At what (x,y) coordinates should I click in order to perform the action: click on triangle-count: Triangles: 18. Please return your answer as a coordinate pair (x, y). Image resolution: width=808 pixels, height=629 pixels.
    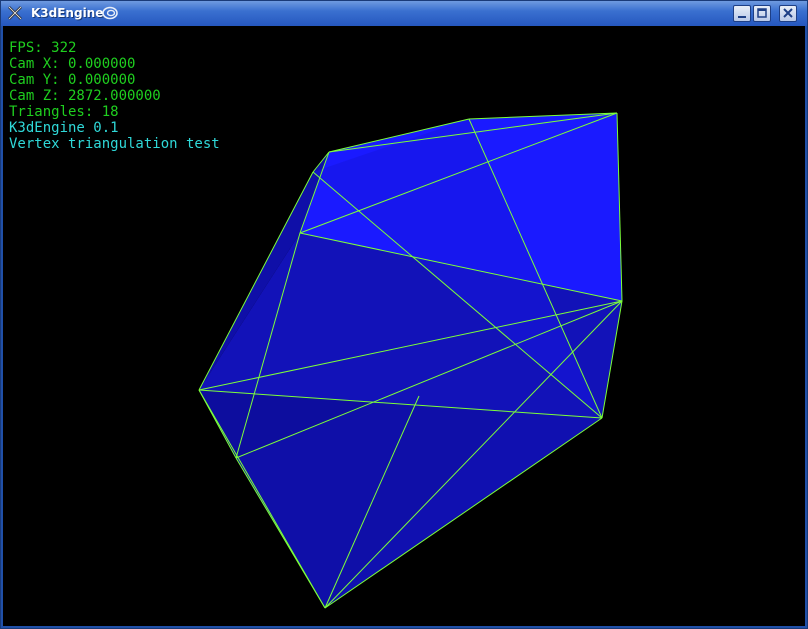
    Looking at the image, I should click on (64, 112).